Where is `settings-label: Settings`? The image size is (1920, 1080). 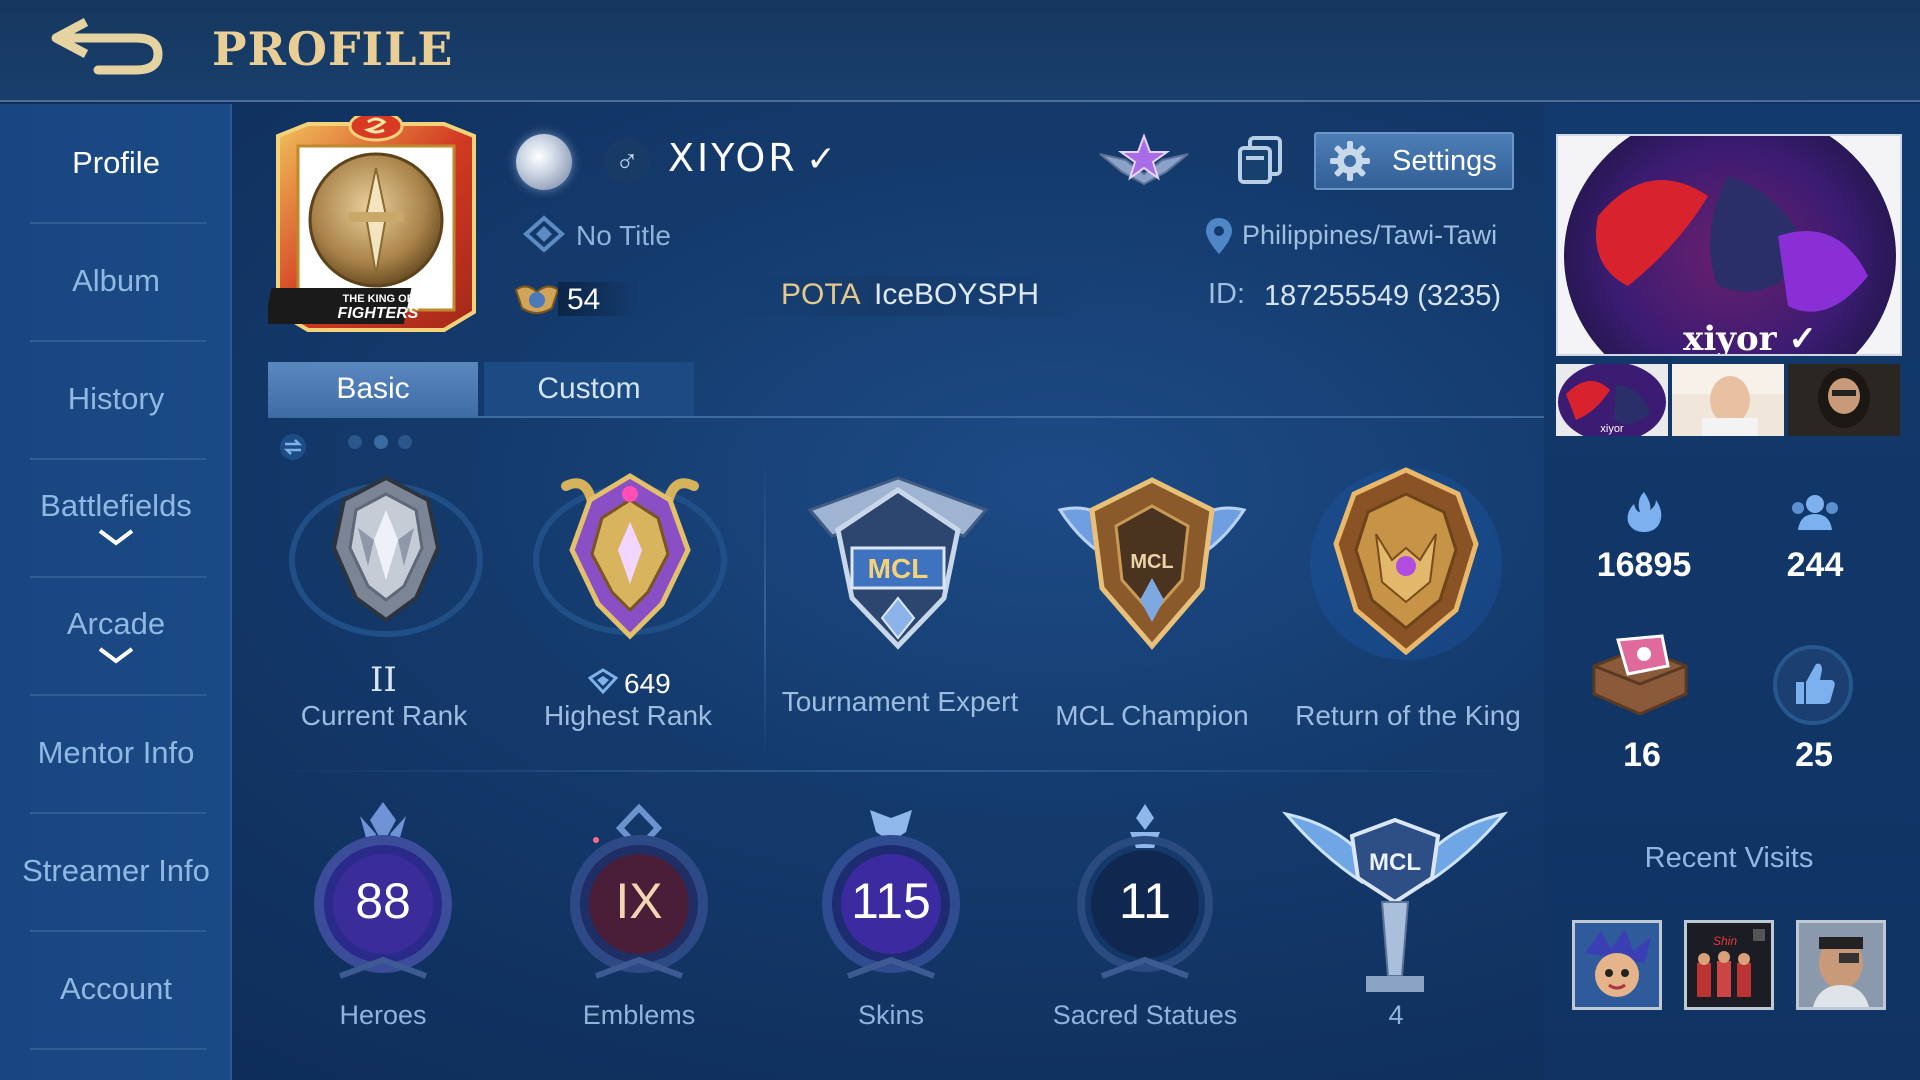
settings-label: Settings is located at coordinates (1444, 160).